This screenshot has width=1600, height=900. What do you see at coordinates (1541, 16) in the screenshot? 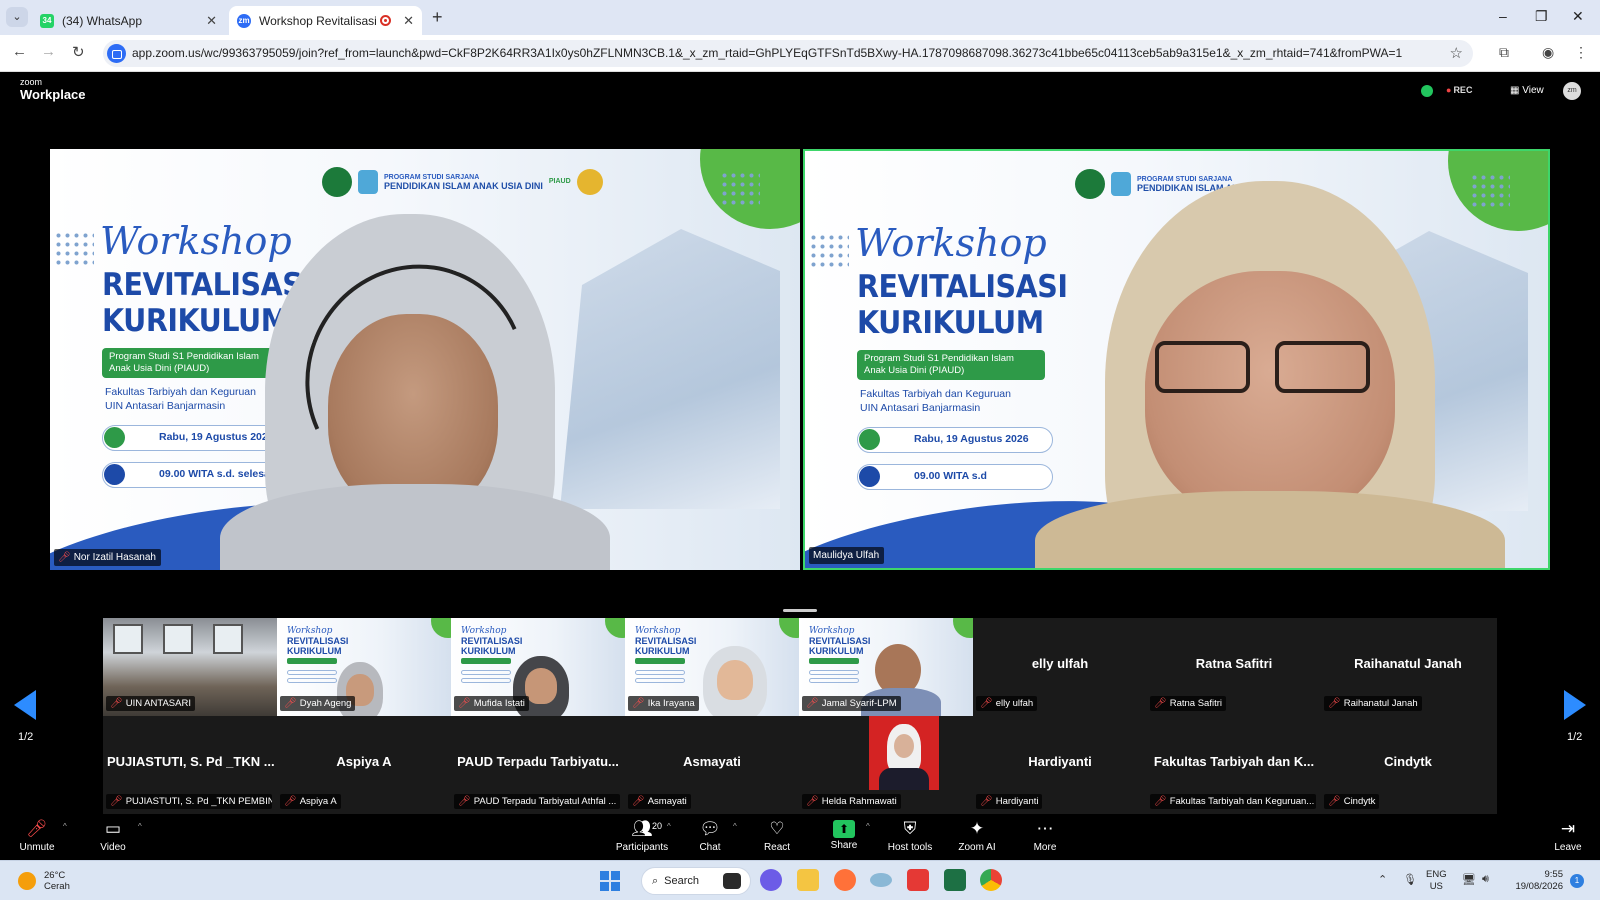
I see `restore-button: ❐` at bounding box center [1541, 16].